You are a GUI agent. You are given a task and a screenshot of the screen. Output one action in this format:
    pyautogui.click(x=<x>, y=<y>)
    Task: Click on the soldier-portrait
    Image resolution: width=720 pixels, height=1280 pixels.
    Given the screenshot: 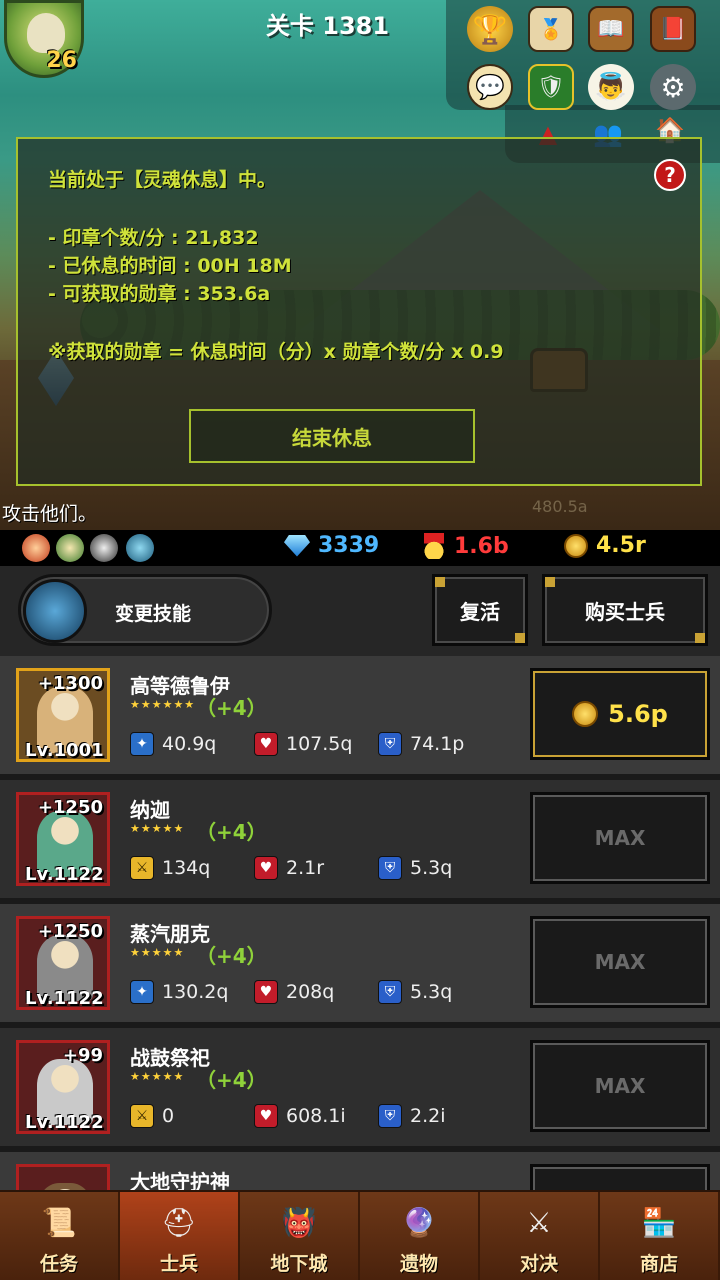 What is the action you would take?
    pyautogui.click(x=63, y=1178)
    